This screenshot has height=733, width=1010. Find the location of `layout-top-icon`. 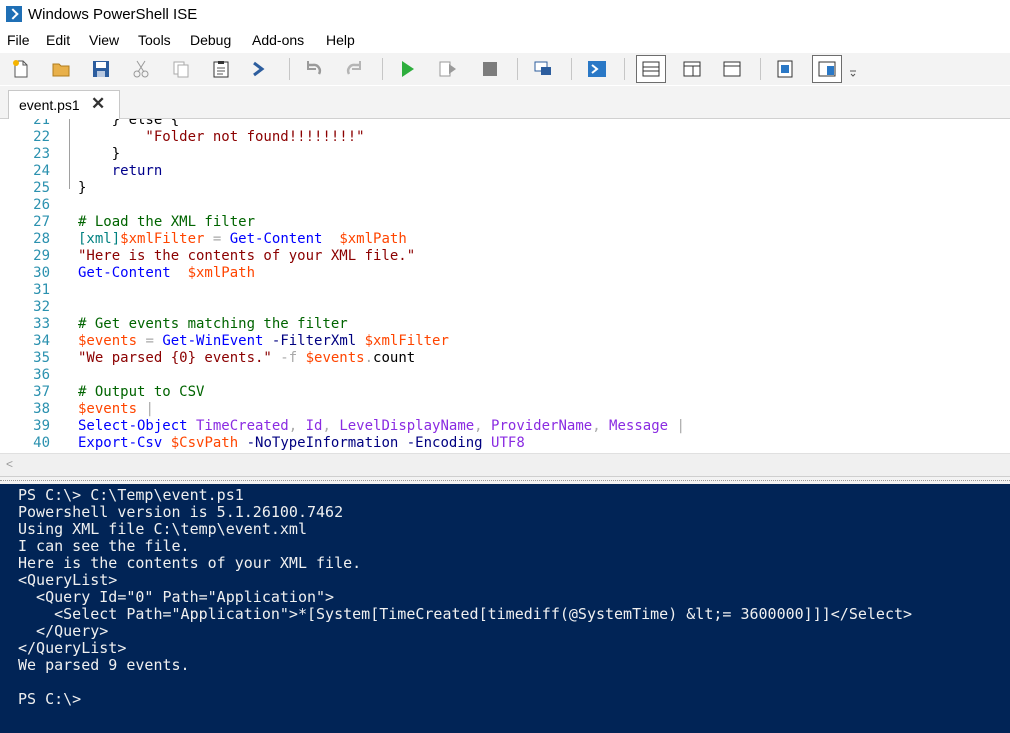

layout-top-icon is located at coordinates (651, 69).